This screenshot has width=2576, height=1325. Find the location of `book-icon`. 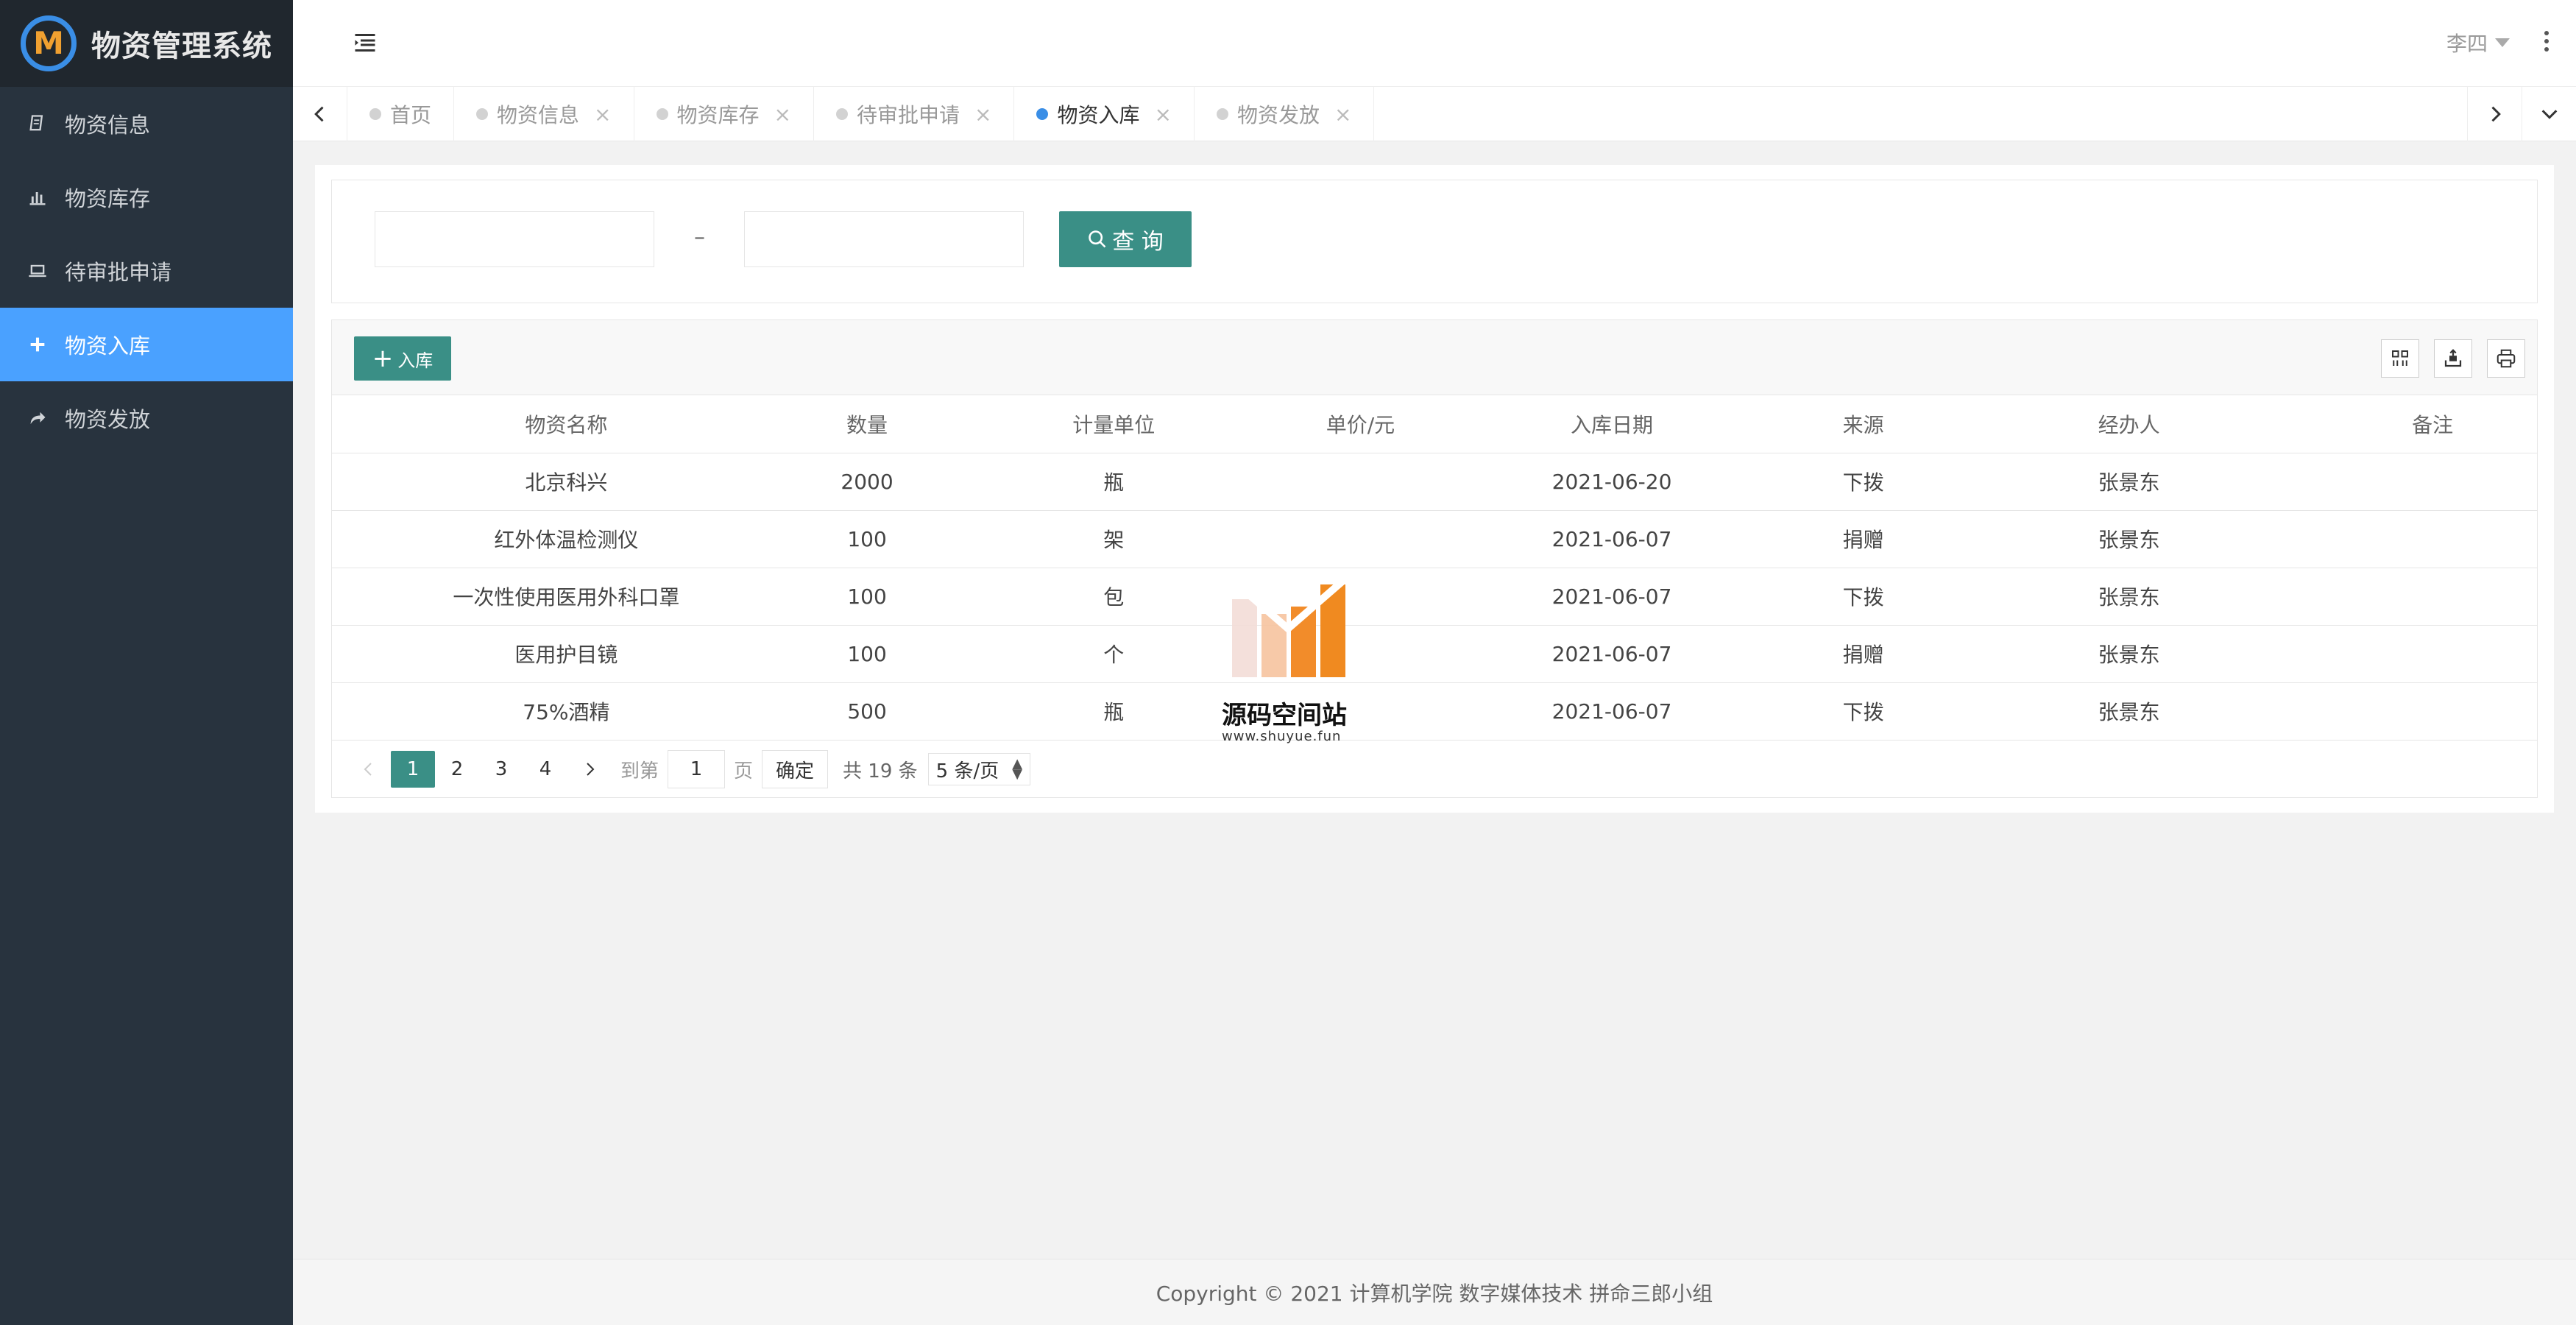

book-icon is located at coordinates (37, 124).